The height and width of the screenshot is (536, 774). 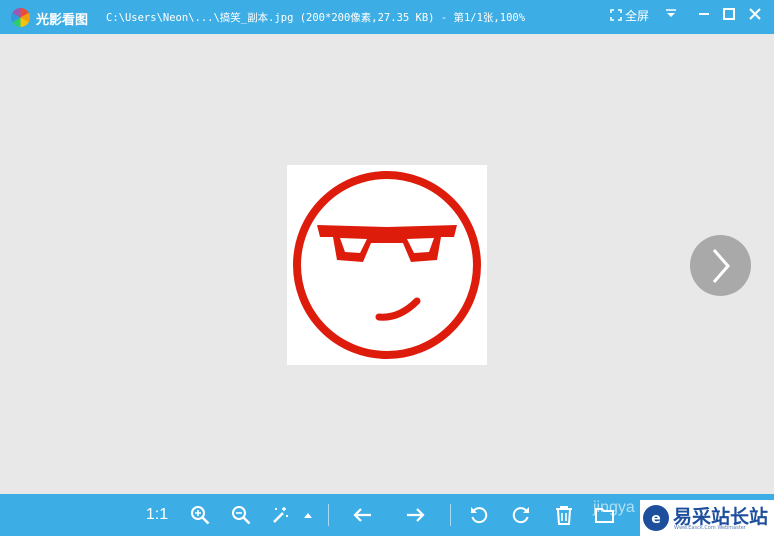 What do you see at coordinates (20, 17) in the screenshot?
I see `app-logo-icon` at bounding box center [20, 17].